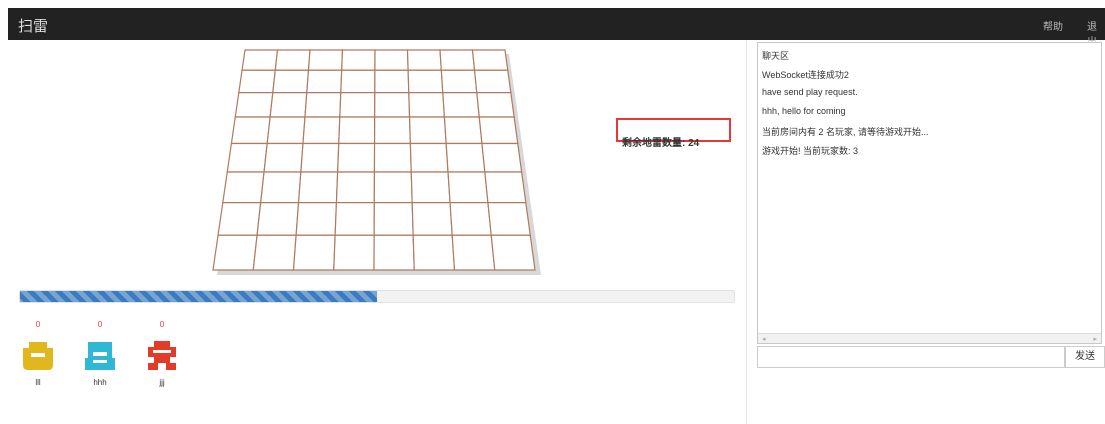 Image resolution: width=1105 pixels, height=424 pixels. I want to click on brand-title: 扫雷, so click(33, 25).